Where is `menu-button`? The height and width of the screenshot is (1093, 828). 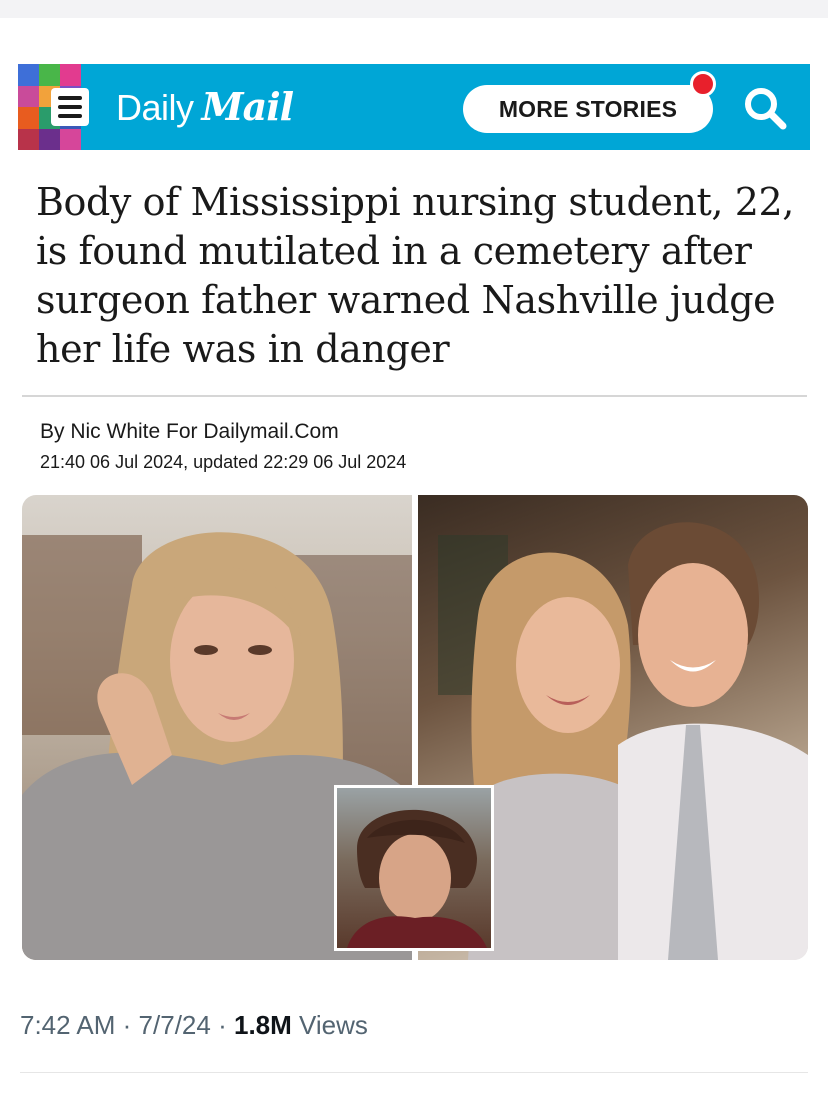
menu-button is located at coordinates (60, 107).